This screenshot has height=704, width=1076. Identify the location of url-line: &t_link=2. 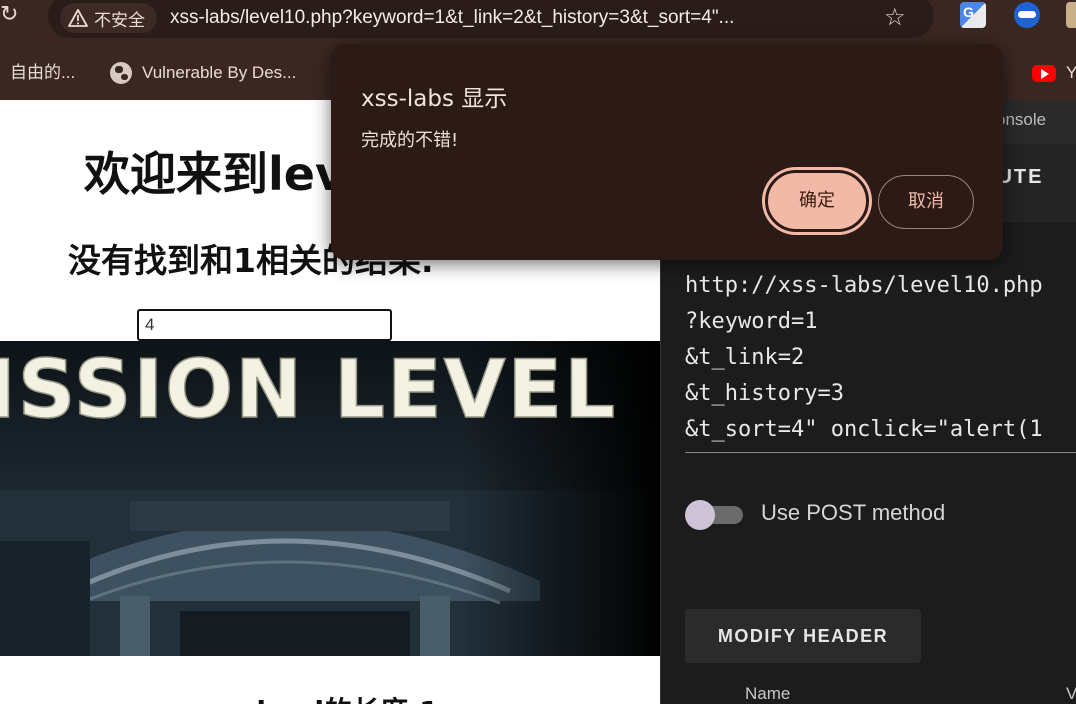
(745, 357).